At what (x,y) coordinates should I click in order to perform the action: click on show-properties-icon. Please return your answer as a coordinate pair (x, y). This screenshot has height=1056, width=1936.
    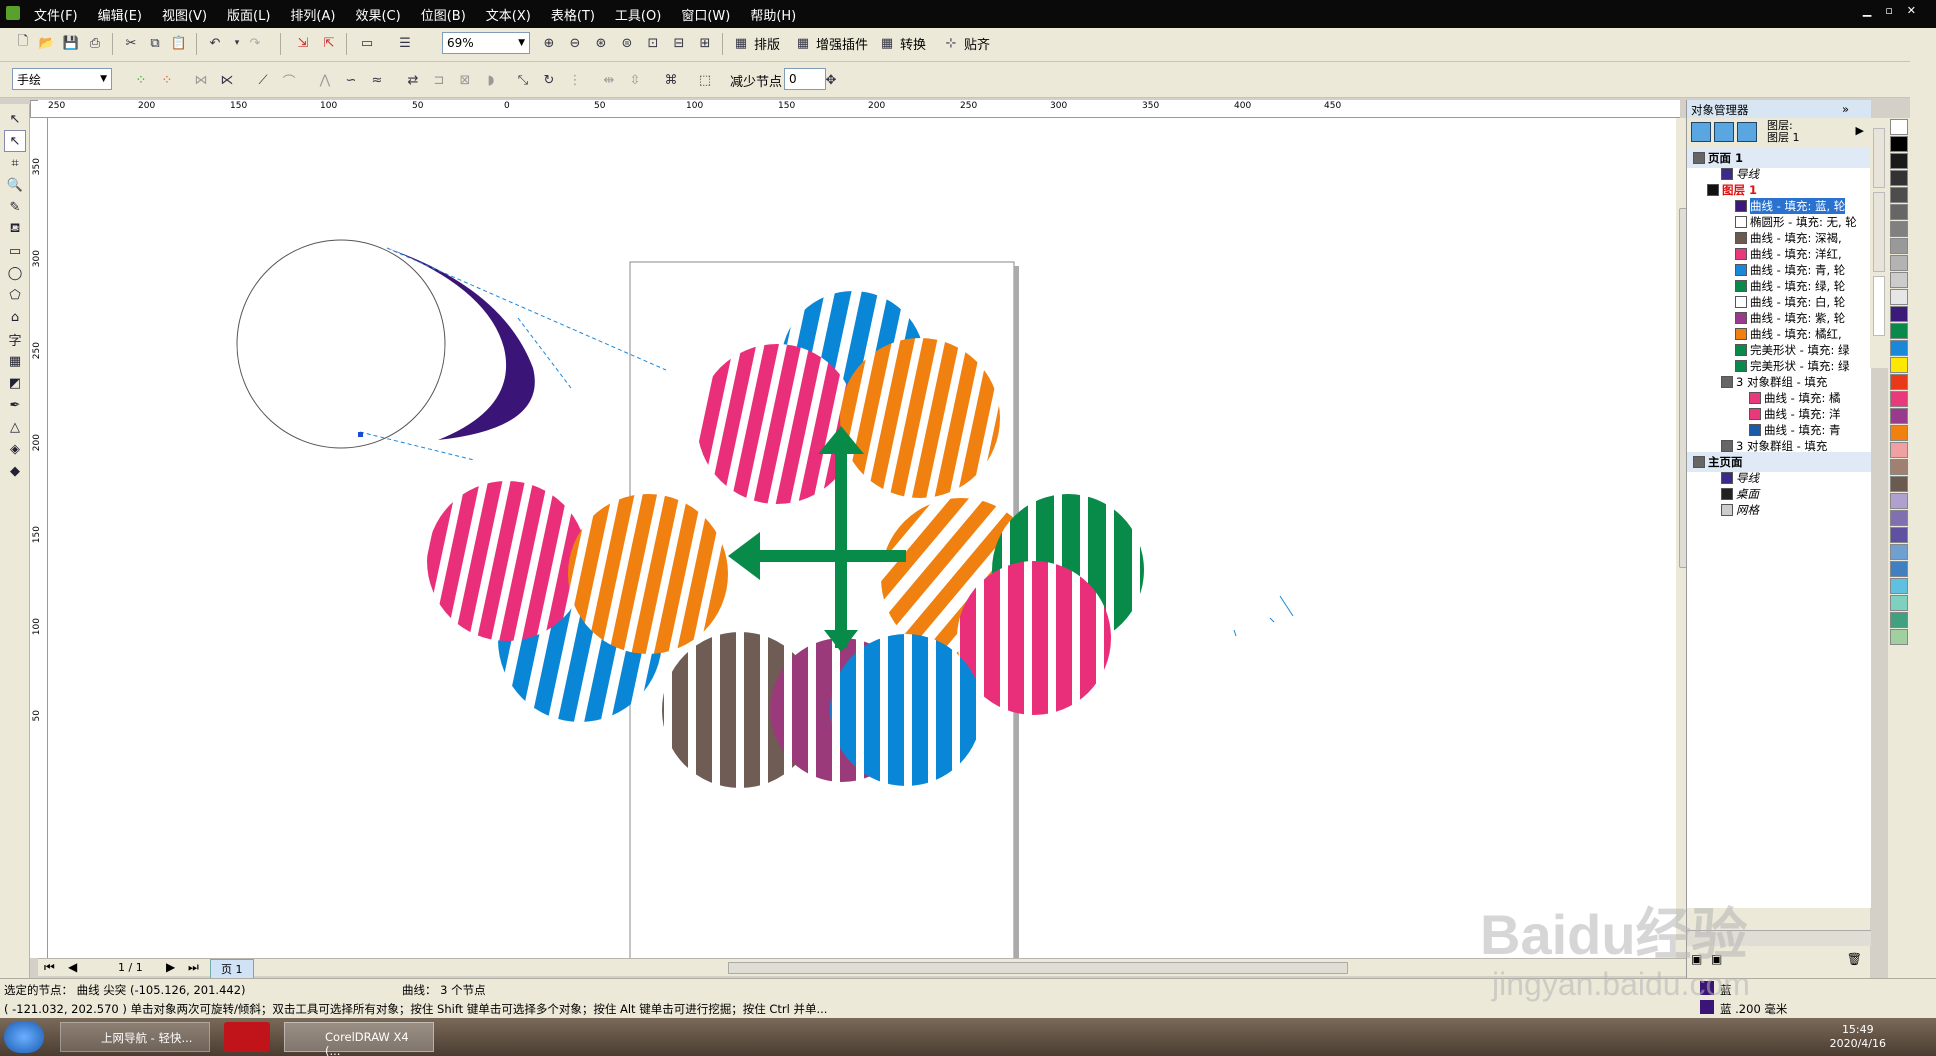
    Looking at the image, I should click on (1701, 132).